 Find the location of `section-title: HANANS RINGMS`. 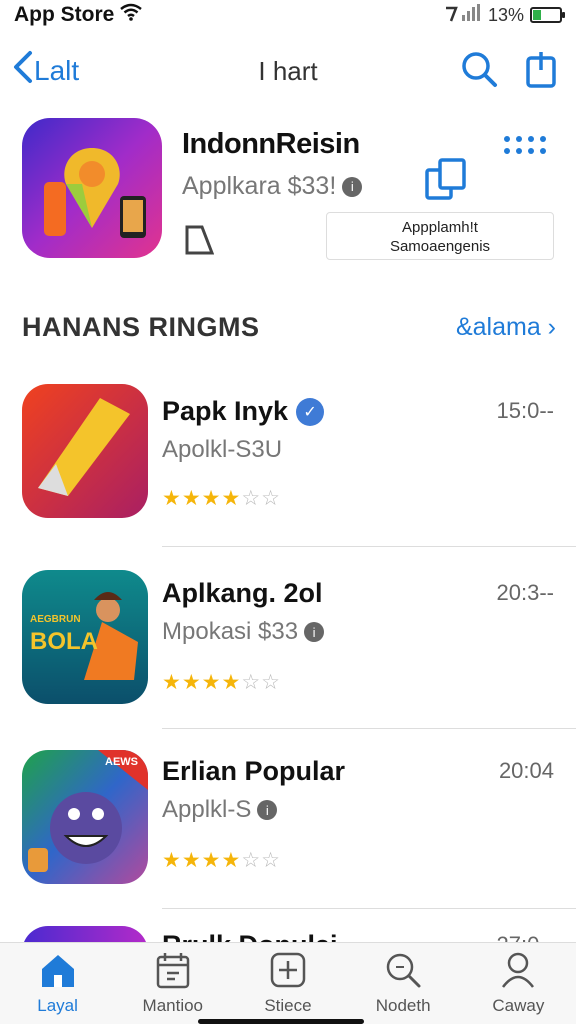

section-title: HANANS RINGMS is located at coordinates (141, 327).